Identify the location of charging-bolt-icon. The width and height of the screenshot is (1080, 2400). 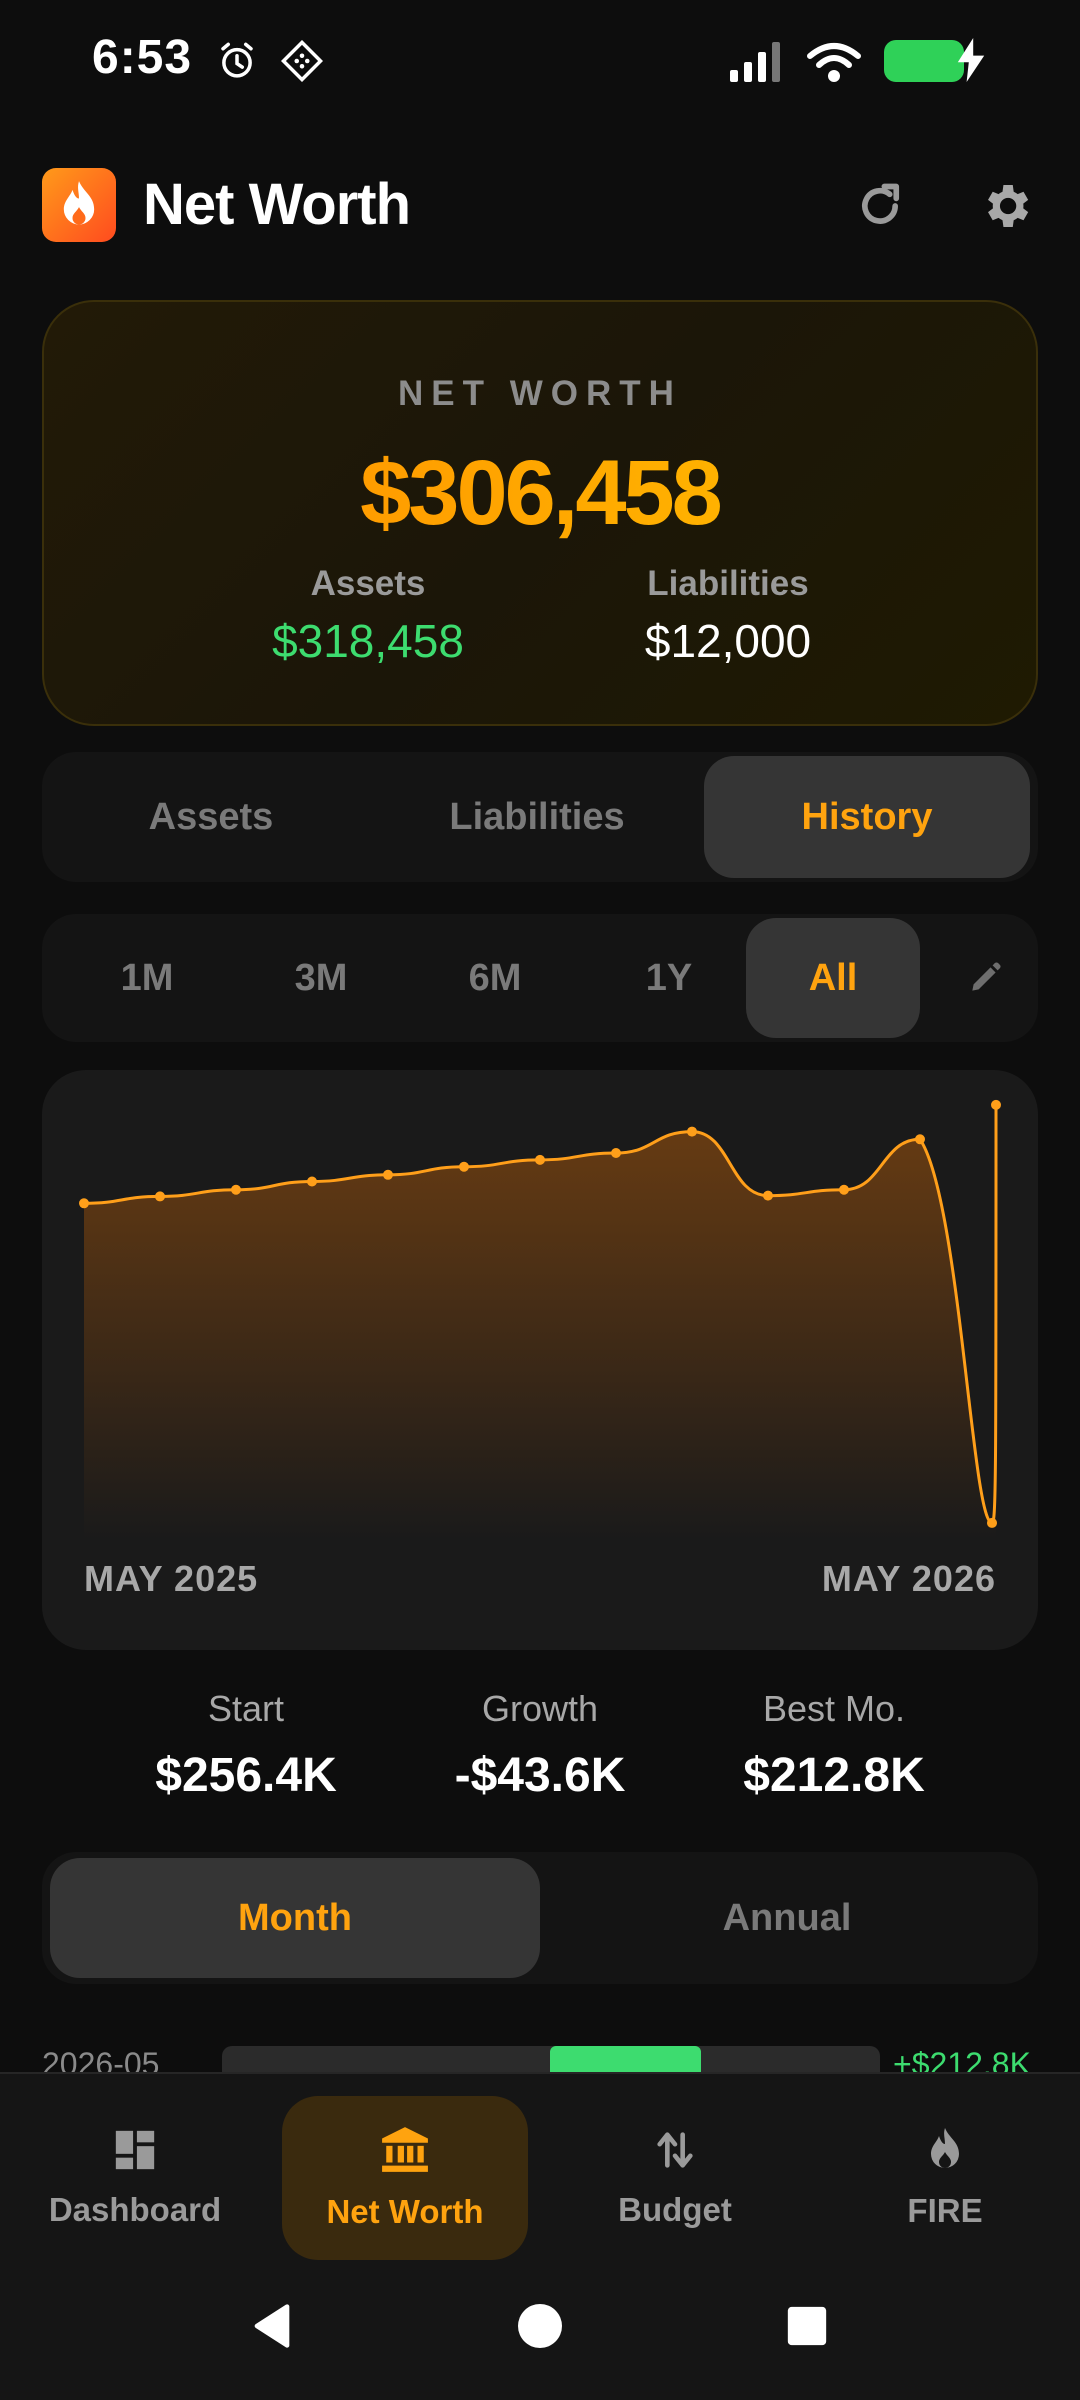
(971, 60).